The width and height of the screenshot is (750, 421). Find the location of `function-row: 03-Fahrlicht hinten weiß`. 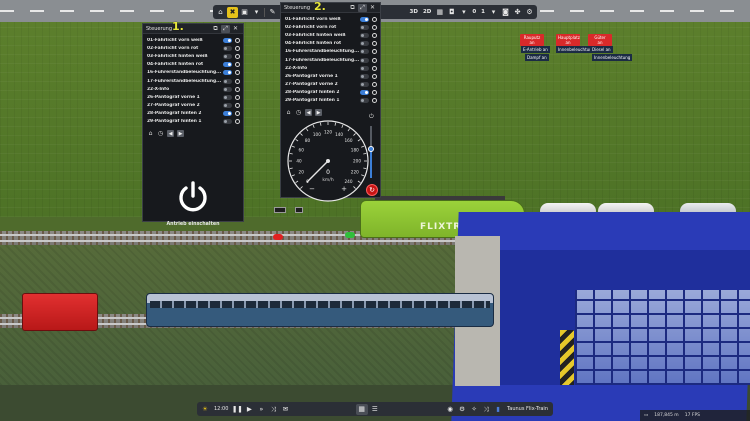

function-row: 03-Fahrlicht hinten weiß is located at coordinates (193, 56).